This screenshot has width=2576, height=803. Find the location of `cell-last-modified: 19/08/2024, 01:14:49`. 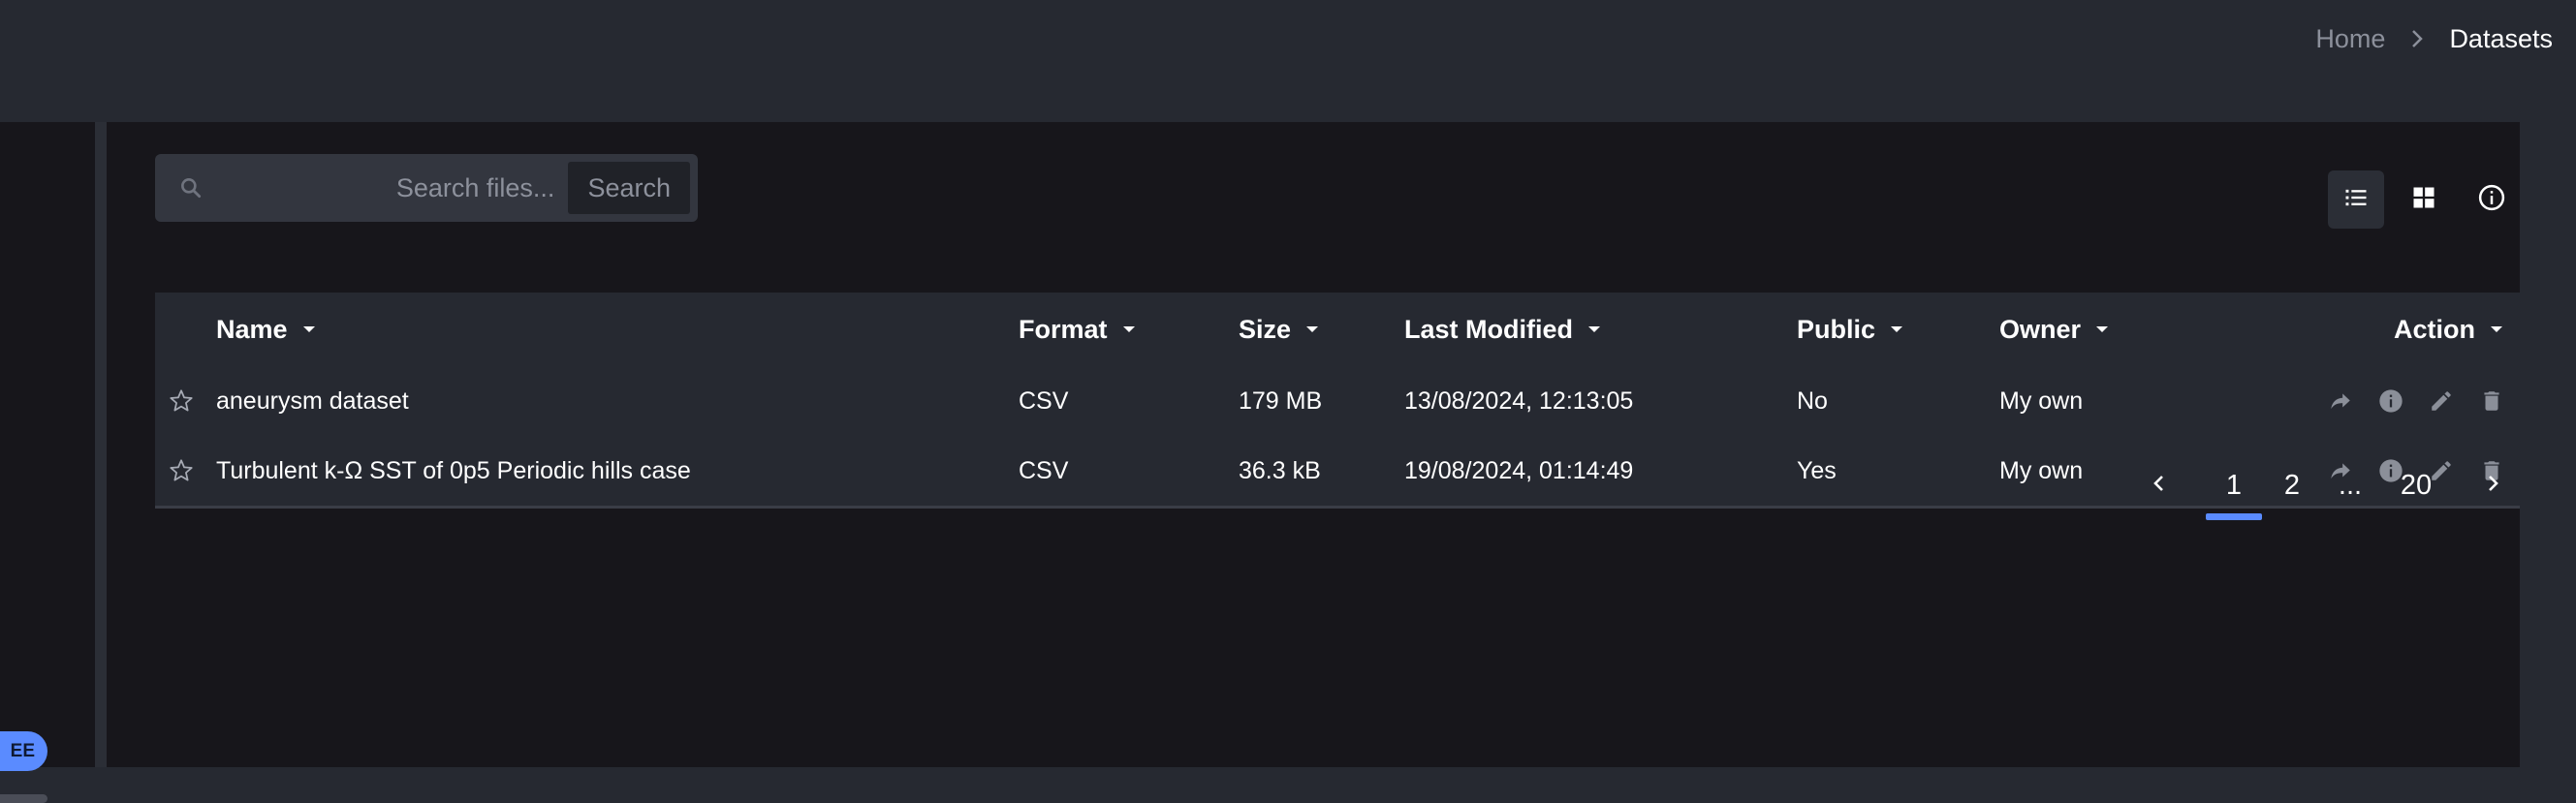

cell-last-modified: 19/08/2024, 01:14:49 is located at coordinates (1519, 470).